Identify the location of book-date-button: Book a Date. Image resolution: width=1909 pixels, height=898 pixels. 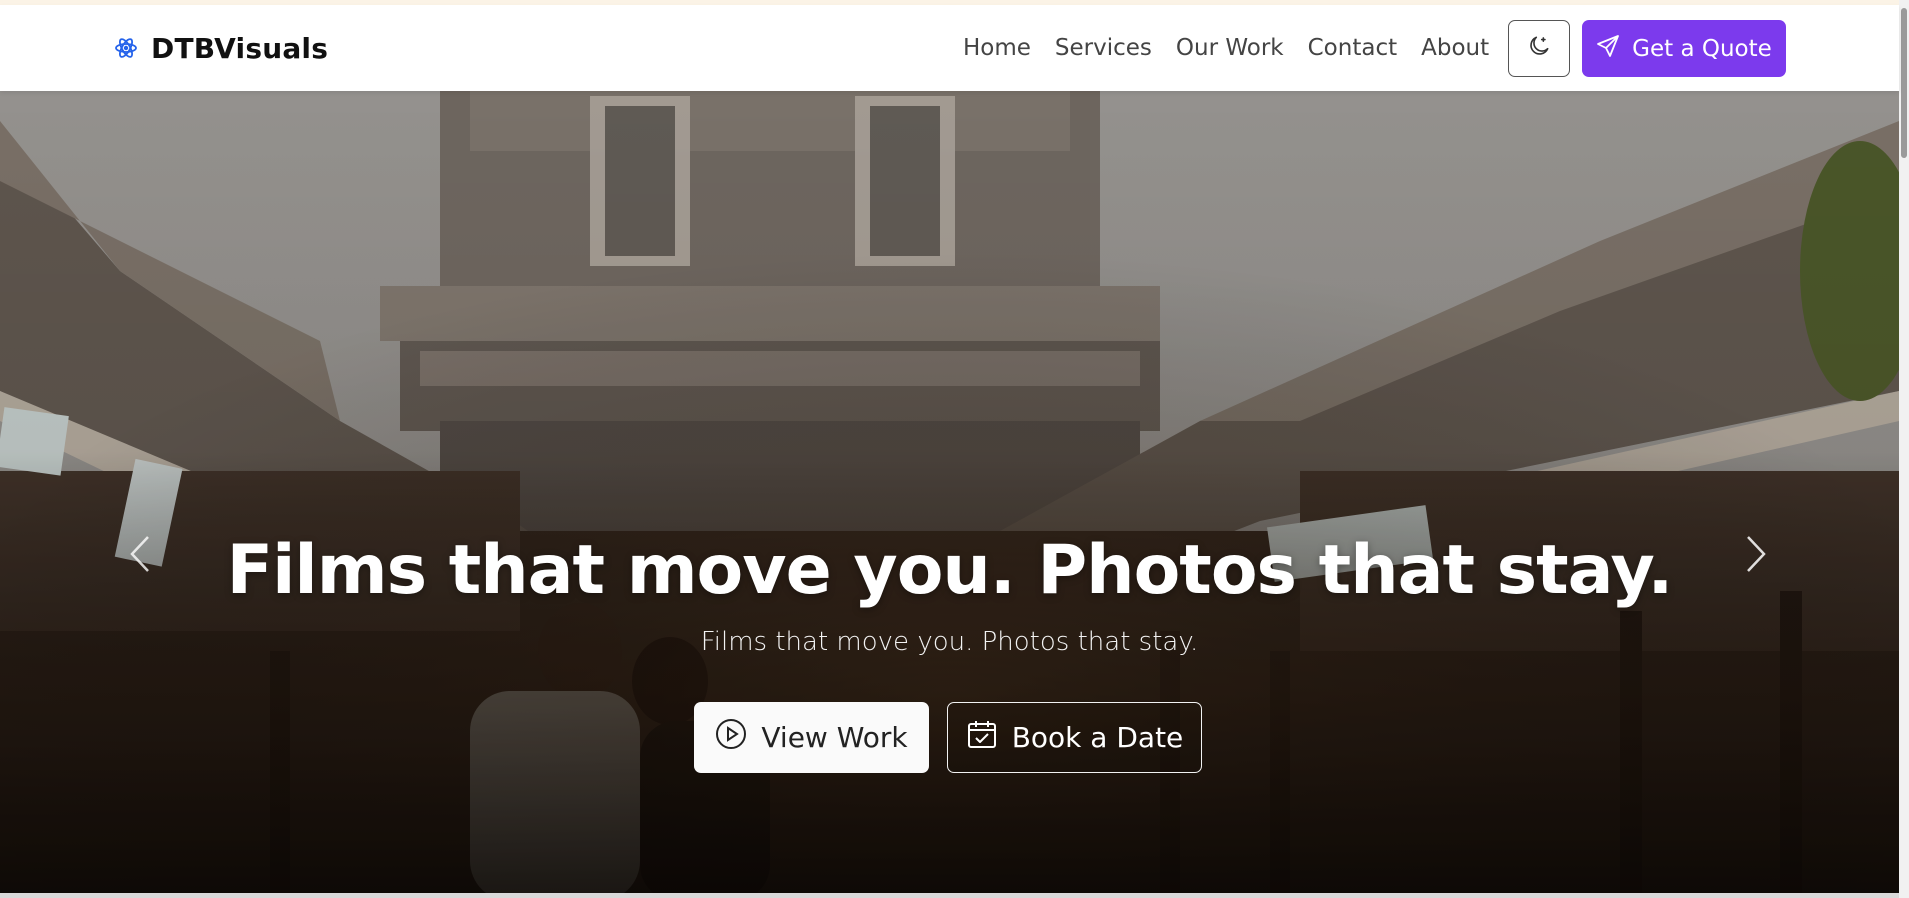
(1074, 737).